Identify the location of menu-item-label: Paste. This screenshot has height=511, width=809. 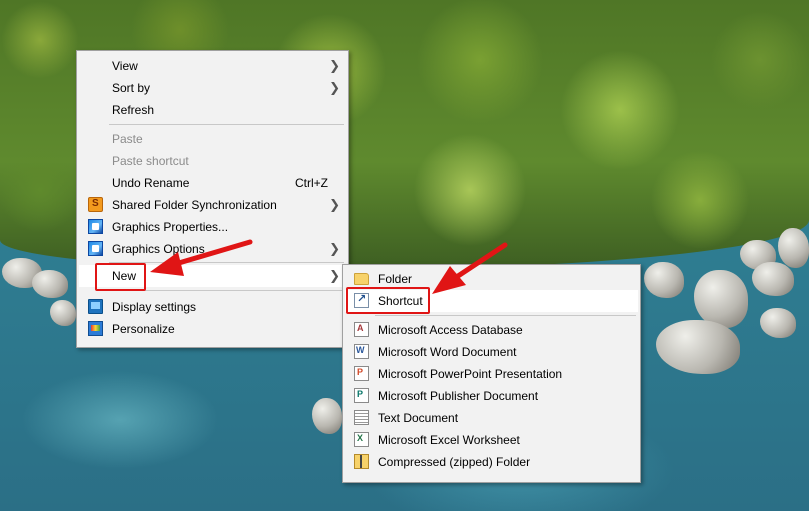
(127, 139).